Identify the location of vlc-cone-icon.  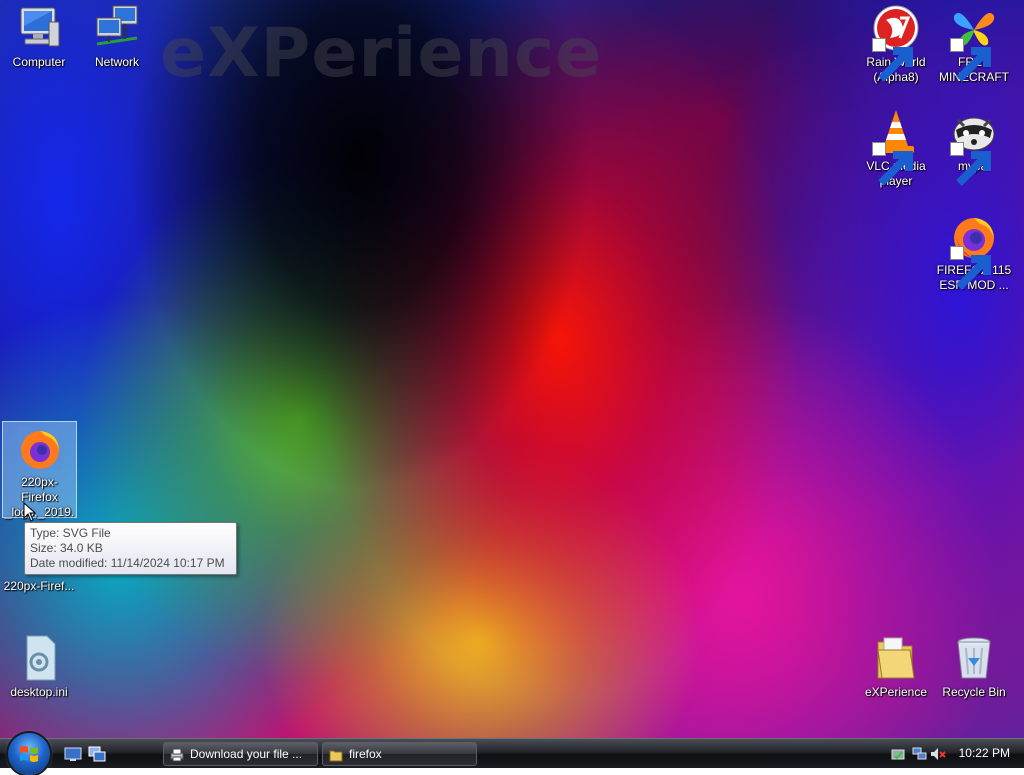
(896, 147).